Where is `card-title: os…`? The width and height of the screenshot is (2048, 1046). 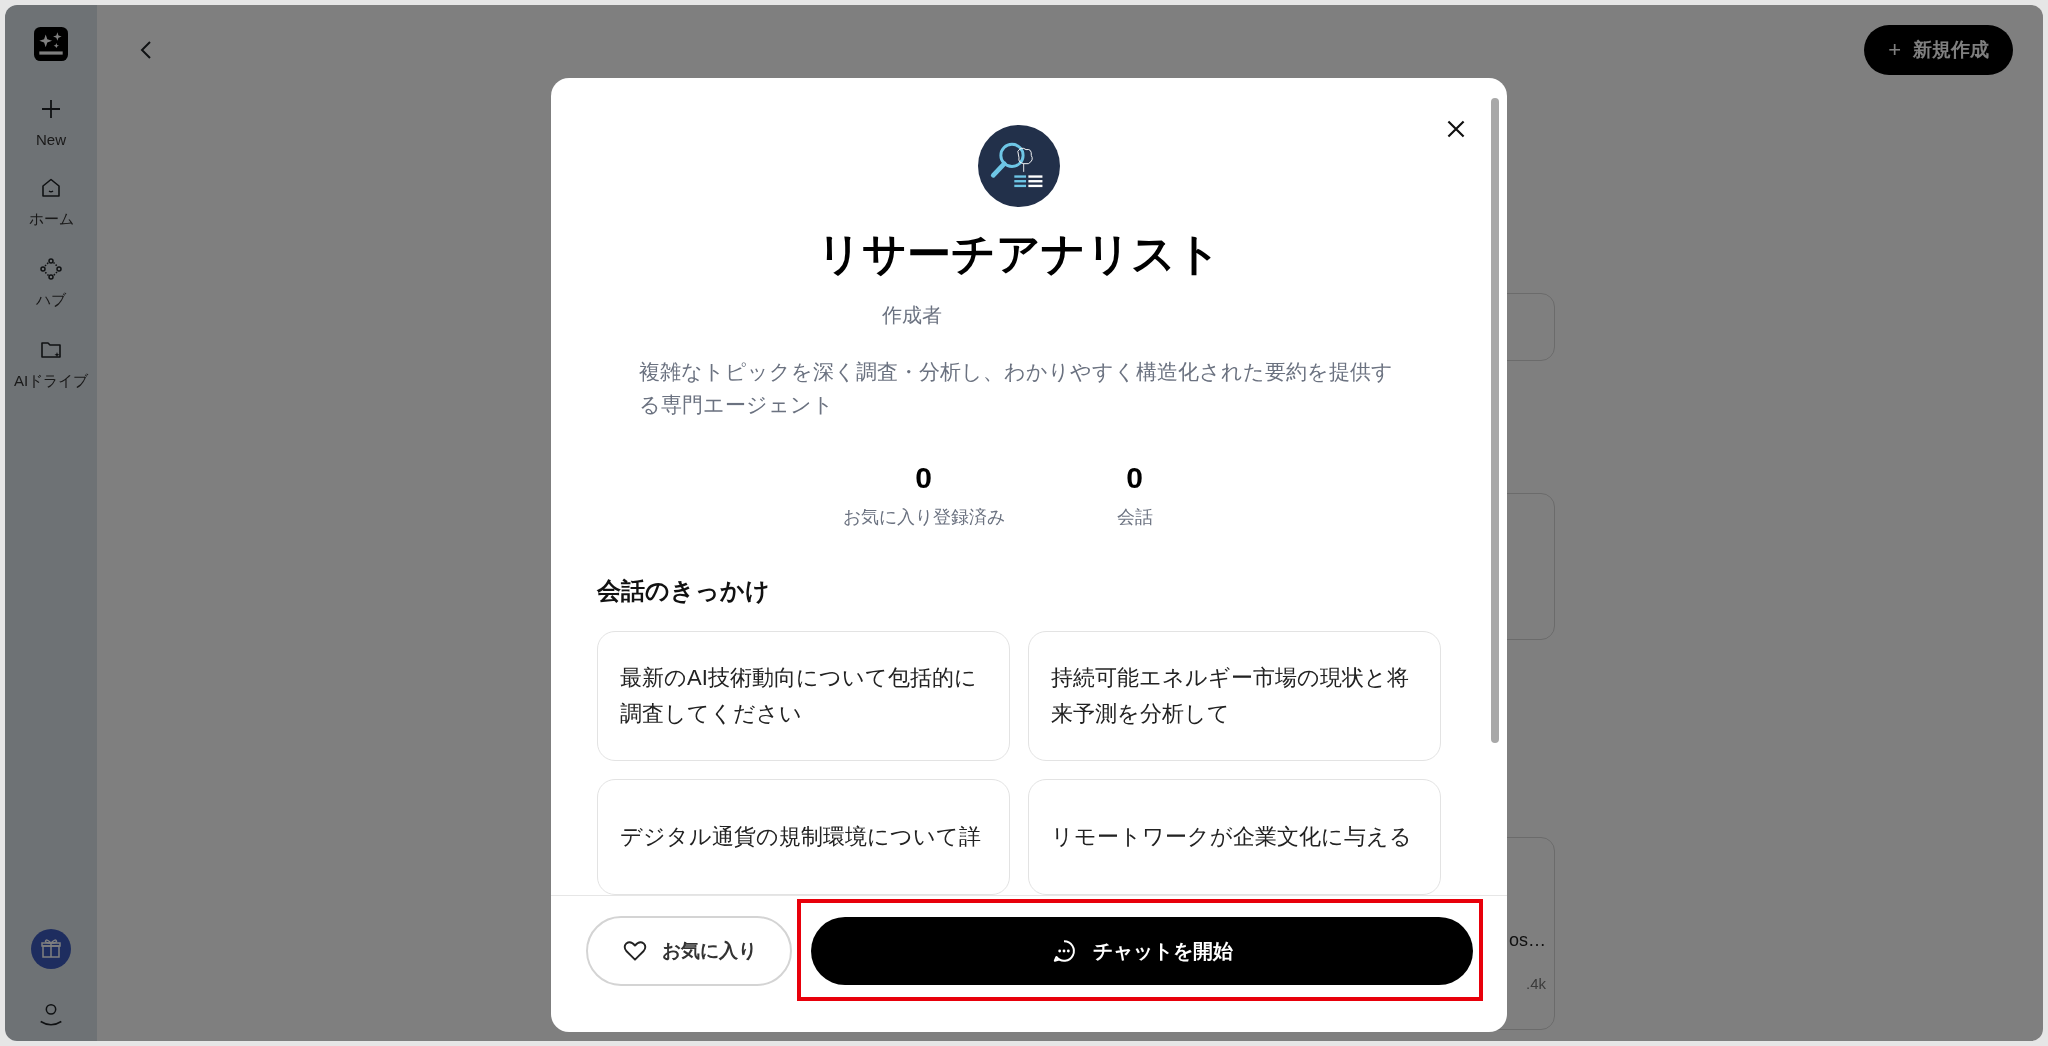
card-title: os… is located at coordinates (1527, 940).